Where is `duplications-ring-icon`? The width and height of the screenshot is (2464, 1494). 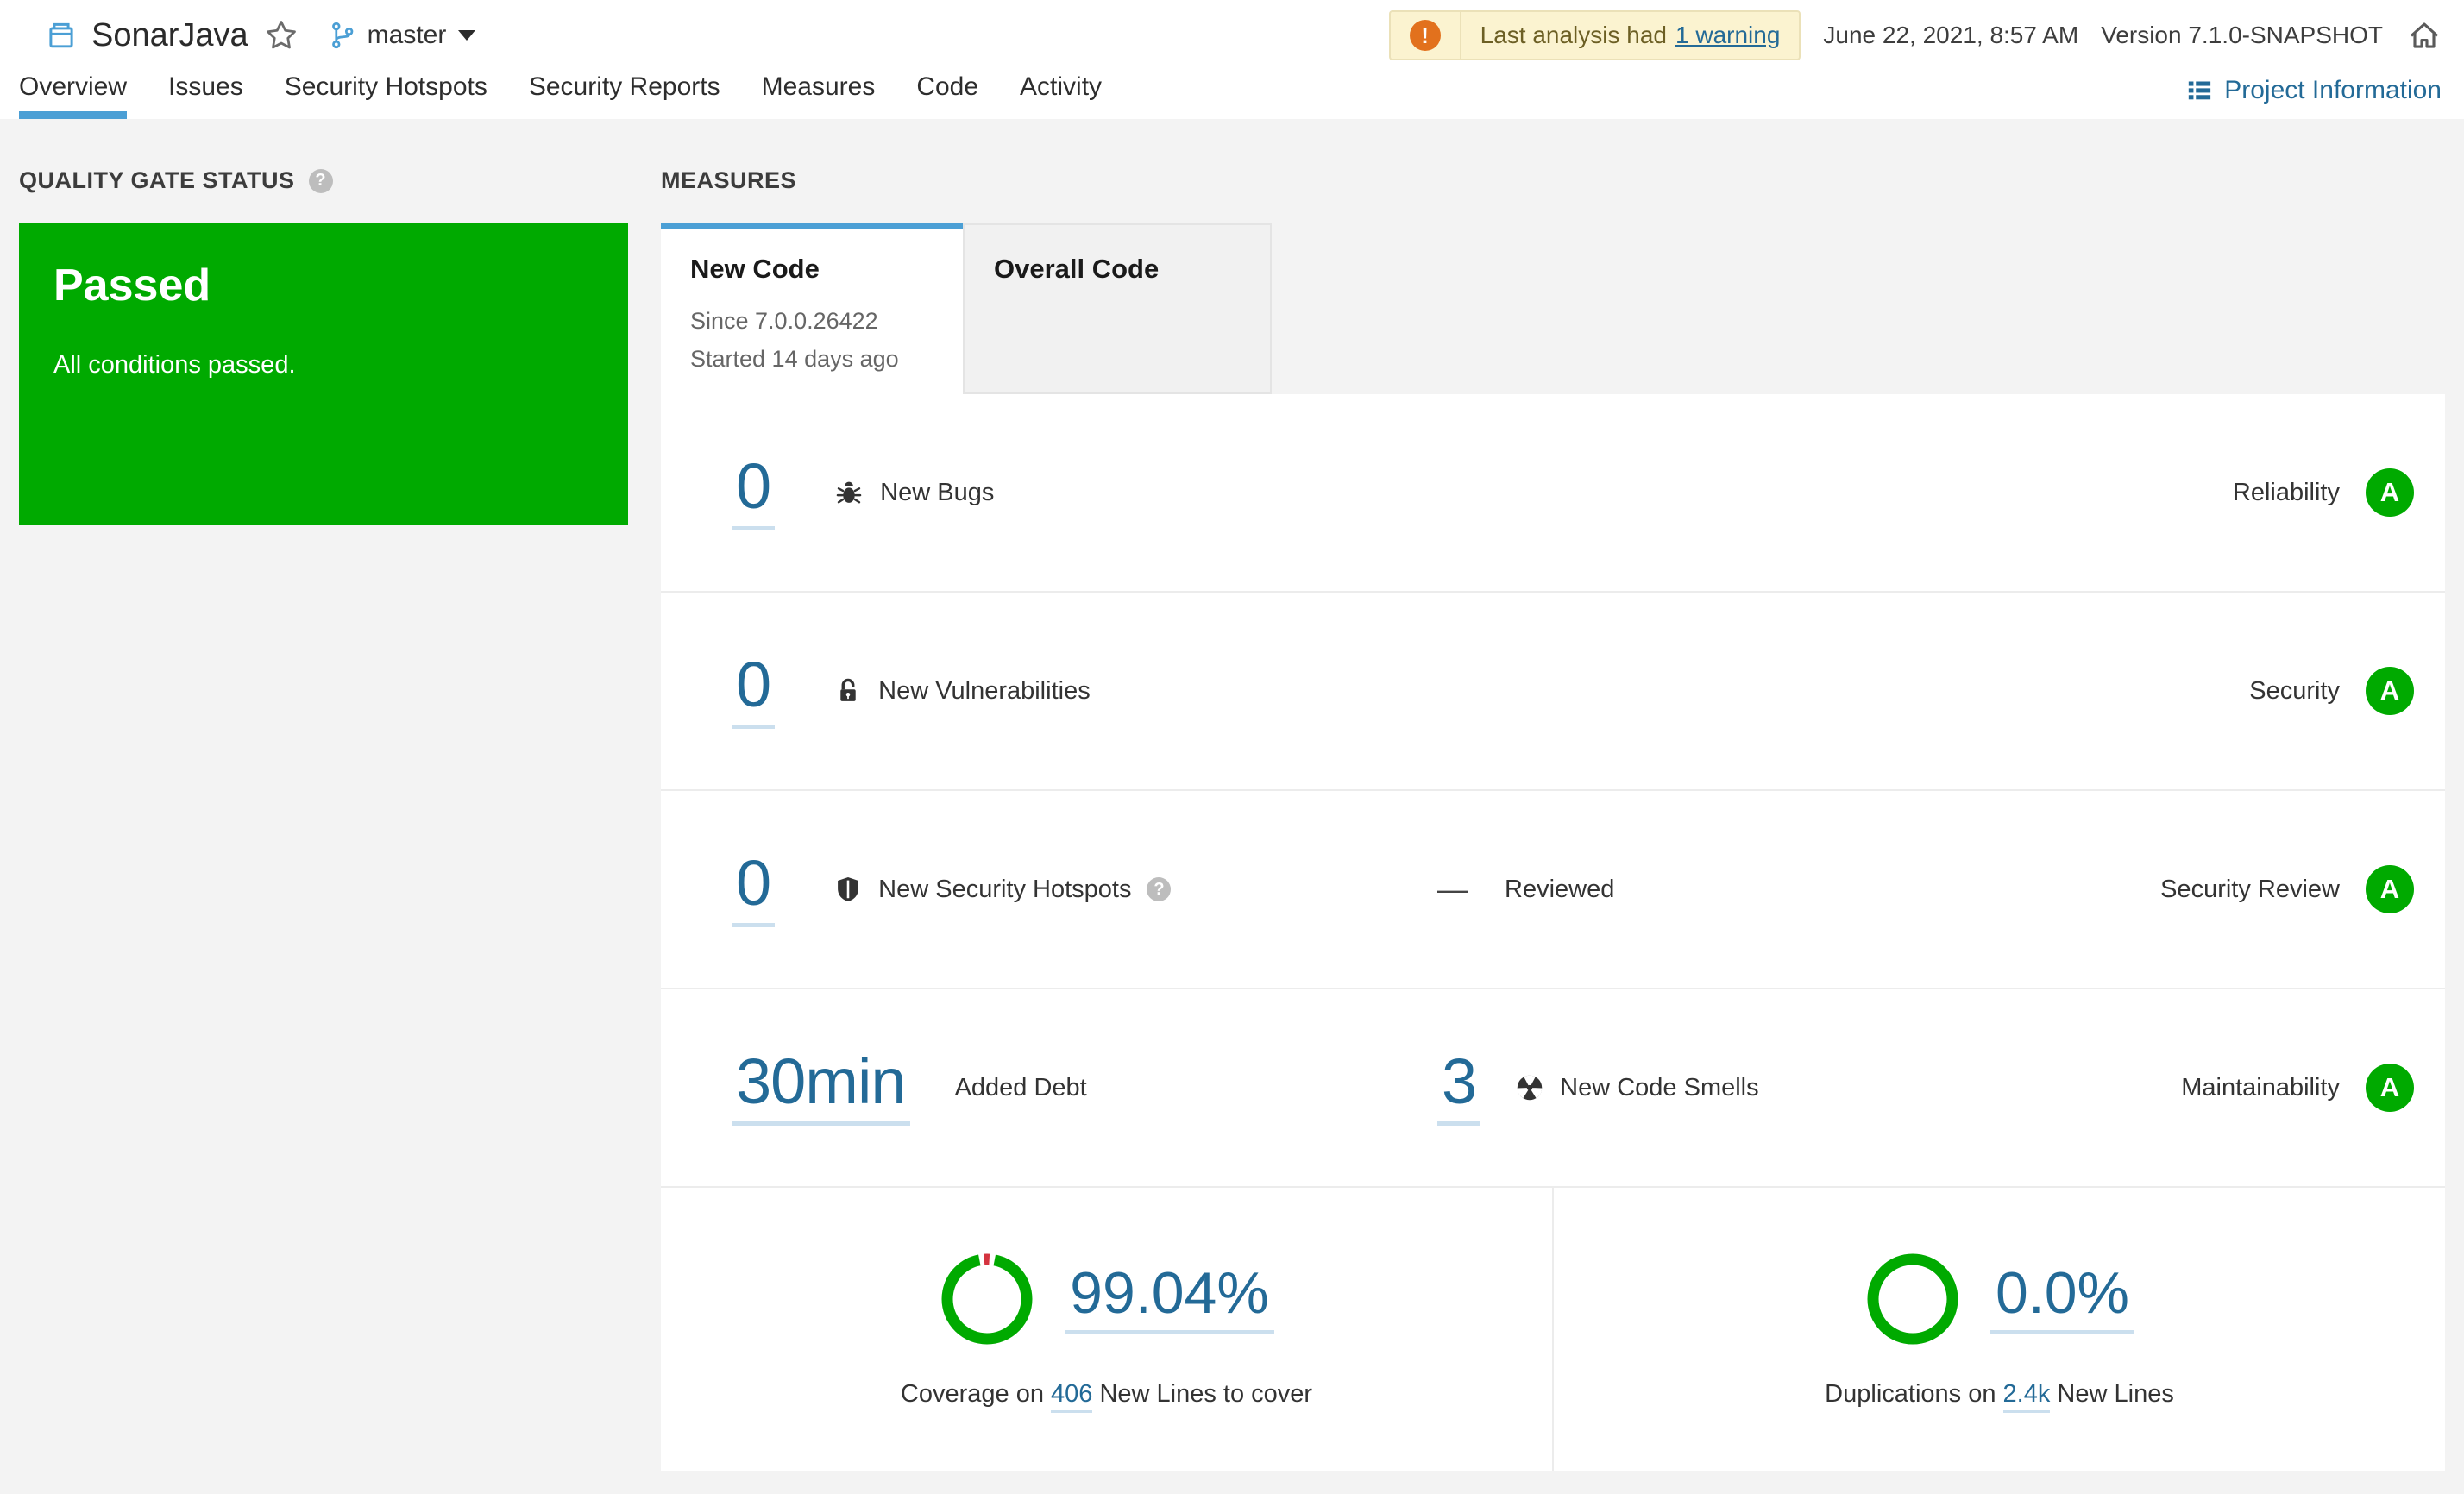
duplications-ring-icon is located at coordinates (1913, 1299).